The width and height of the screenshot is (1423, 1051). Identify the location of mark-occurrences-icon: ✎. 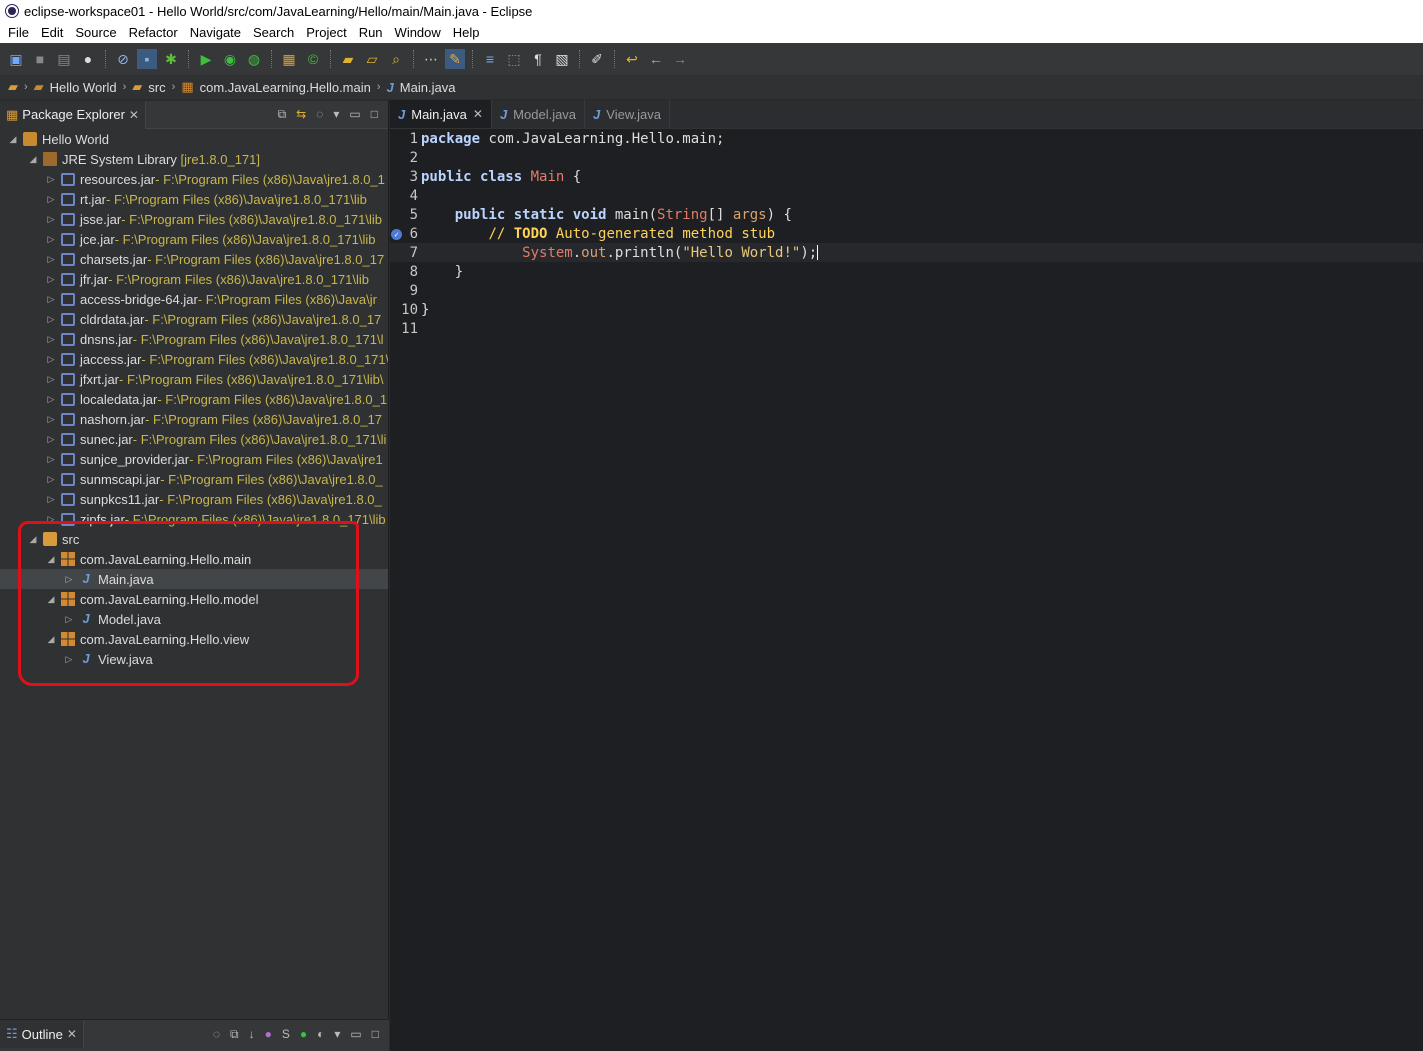
(455, 59).